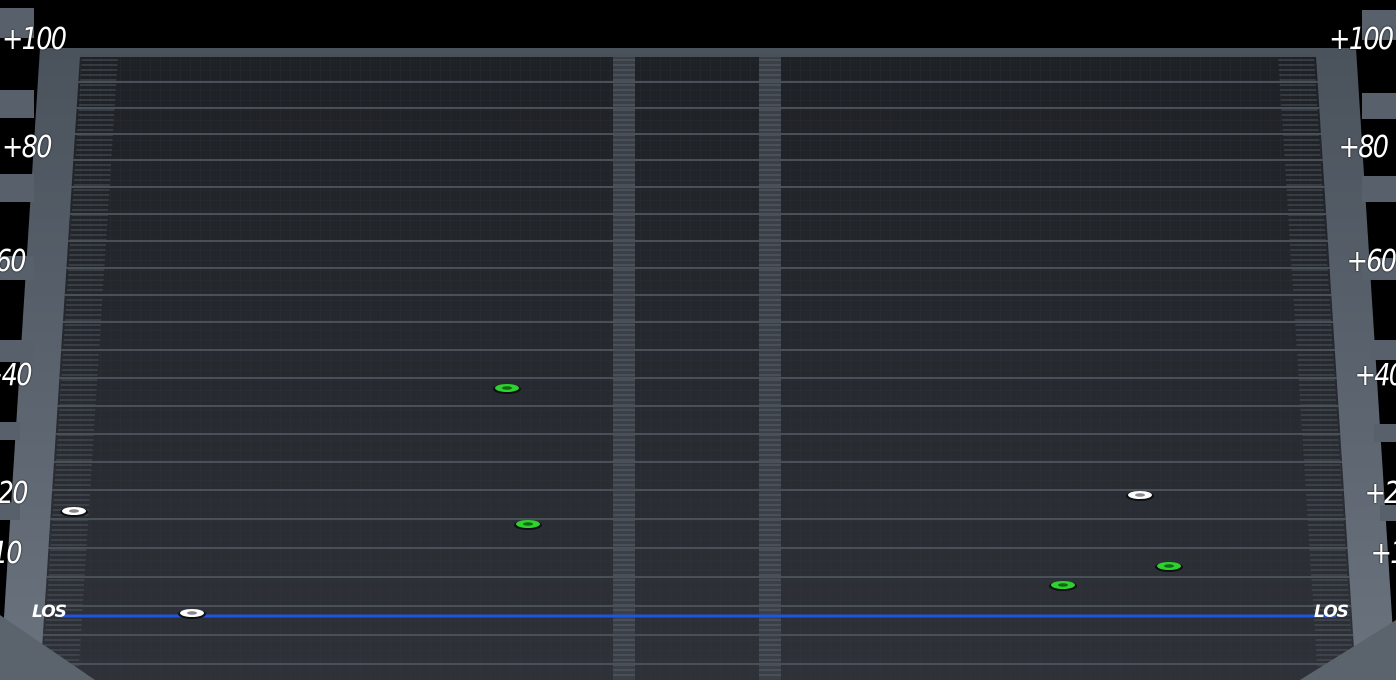  Describe the element at coordinates (1371, 261) in the screenshot. I see `yard-label-right: +60` at that location.